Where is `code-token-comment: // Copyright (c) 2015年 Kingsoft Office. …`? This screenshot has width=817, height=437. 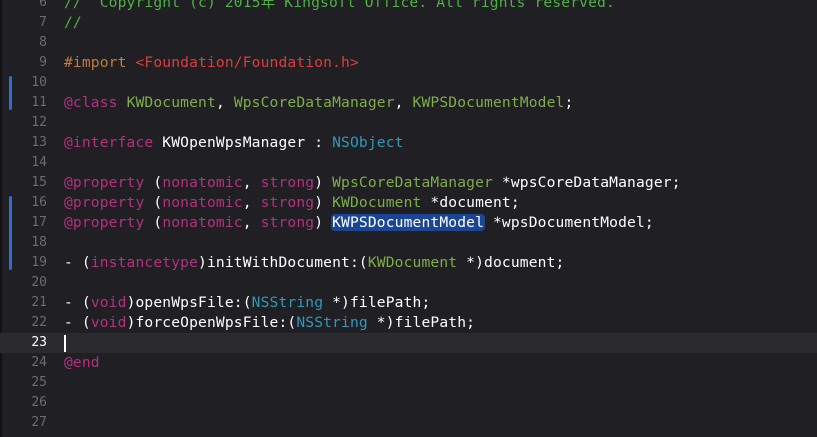 code-token-comment: // Copyright (c) 2015年 Kingsoft Office. … is located at coordinates (339, 5).